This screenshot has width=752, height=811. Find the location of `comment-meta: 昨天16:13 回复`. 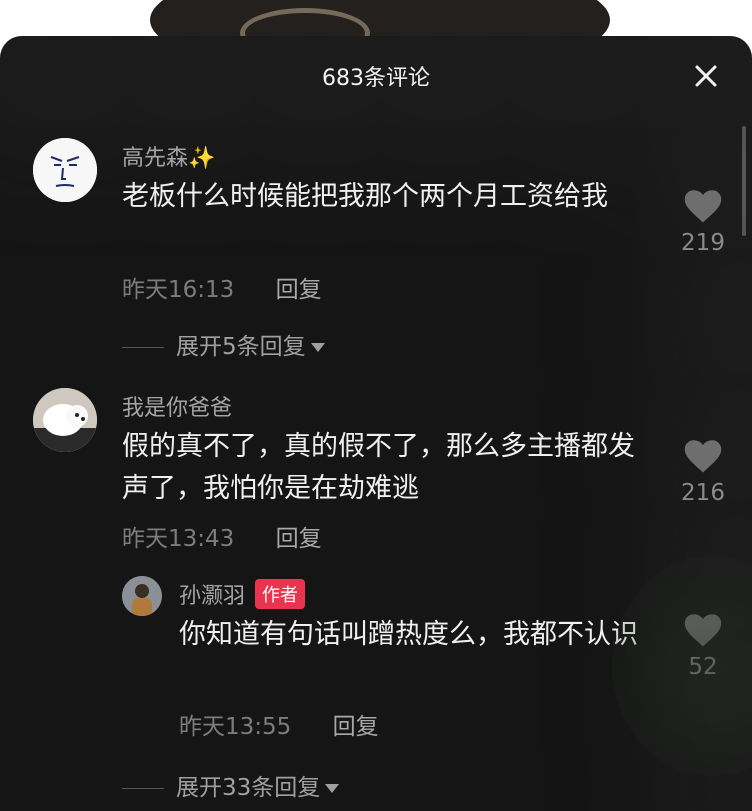

comment-meta: 昨天16:13 回复 is located at coordinates (222, 287).